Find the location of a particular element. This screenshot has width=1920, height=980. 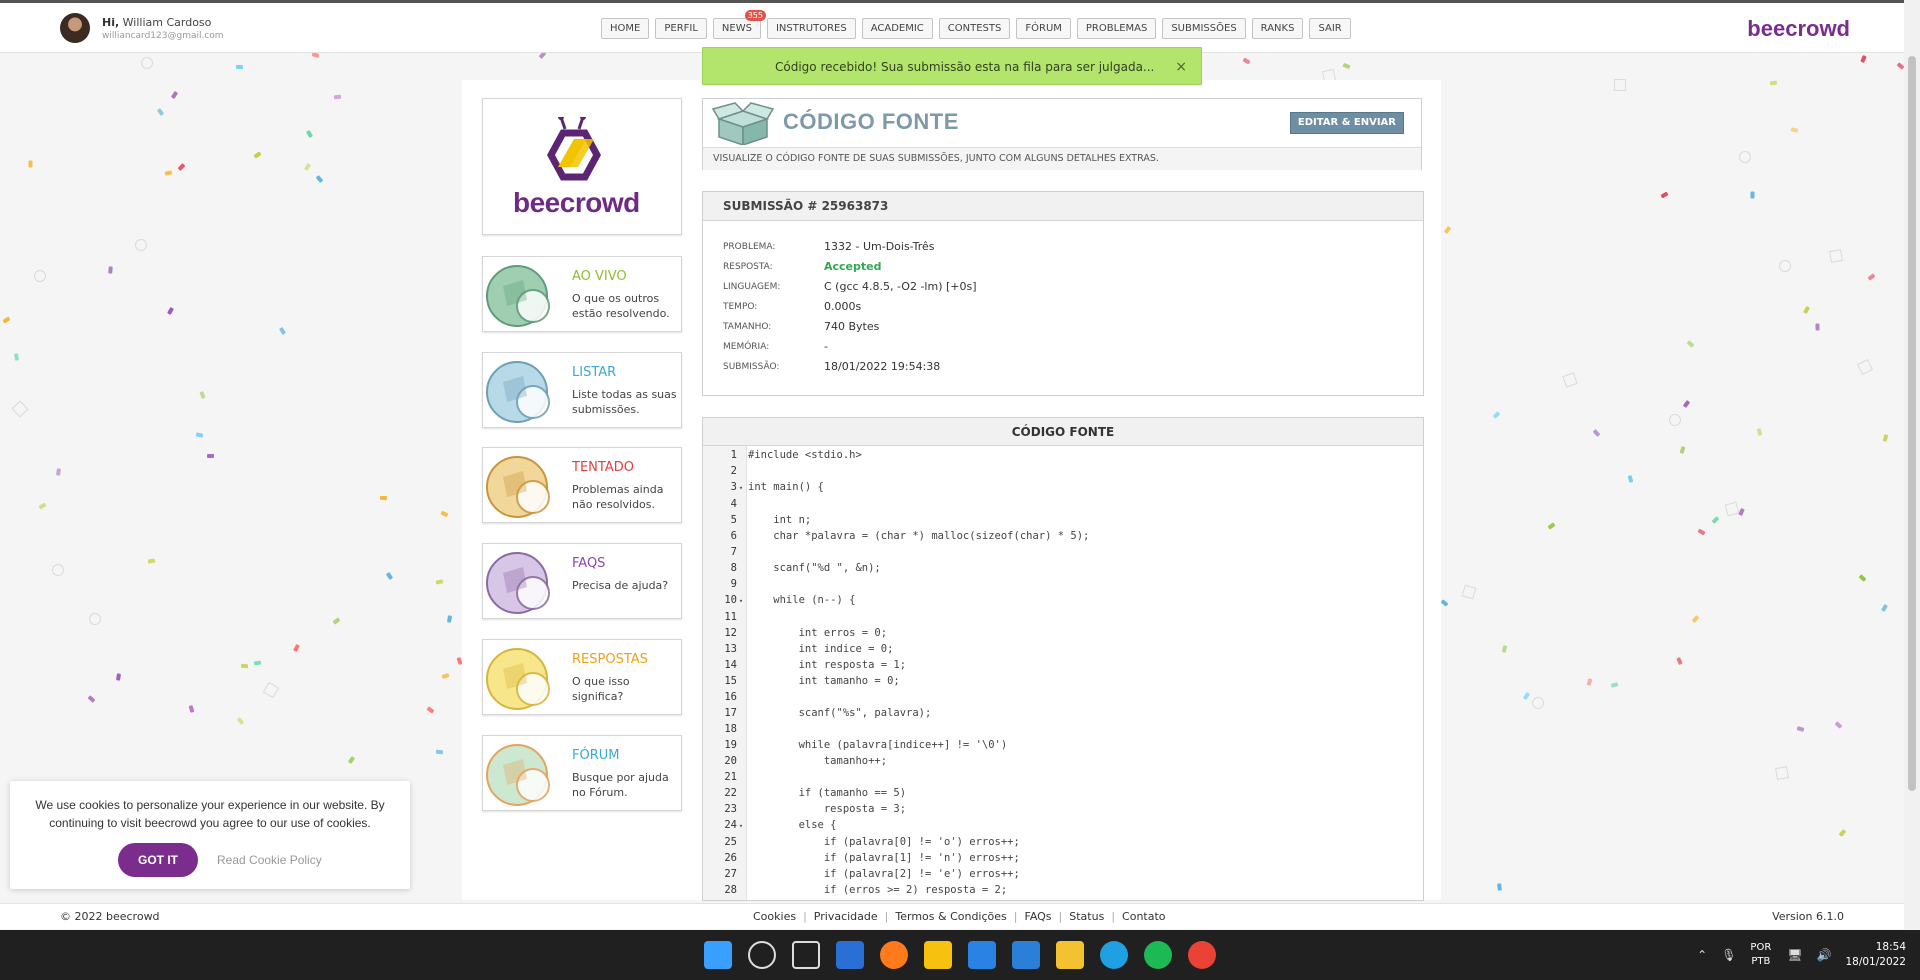

submission-heading: SUBMISSÃO # 25963873 is located at coordinates (1063, 206).